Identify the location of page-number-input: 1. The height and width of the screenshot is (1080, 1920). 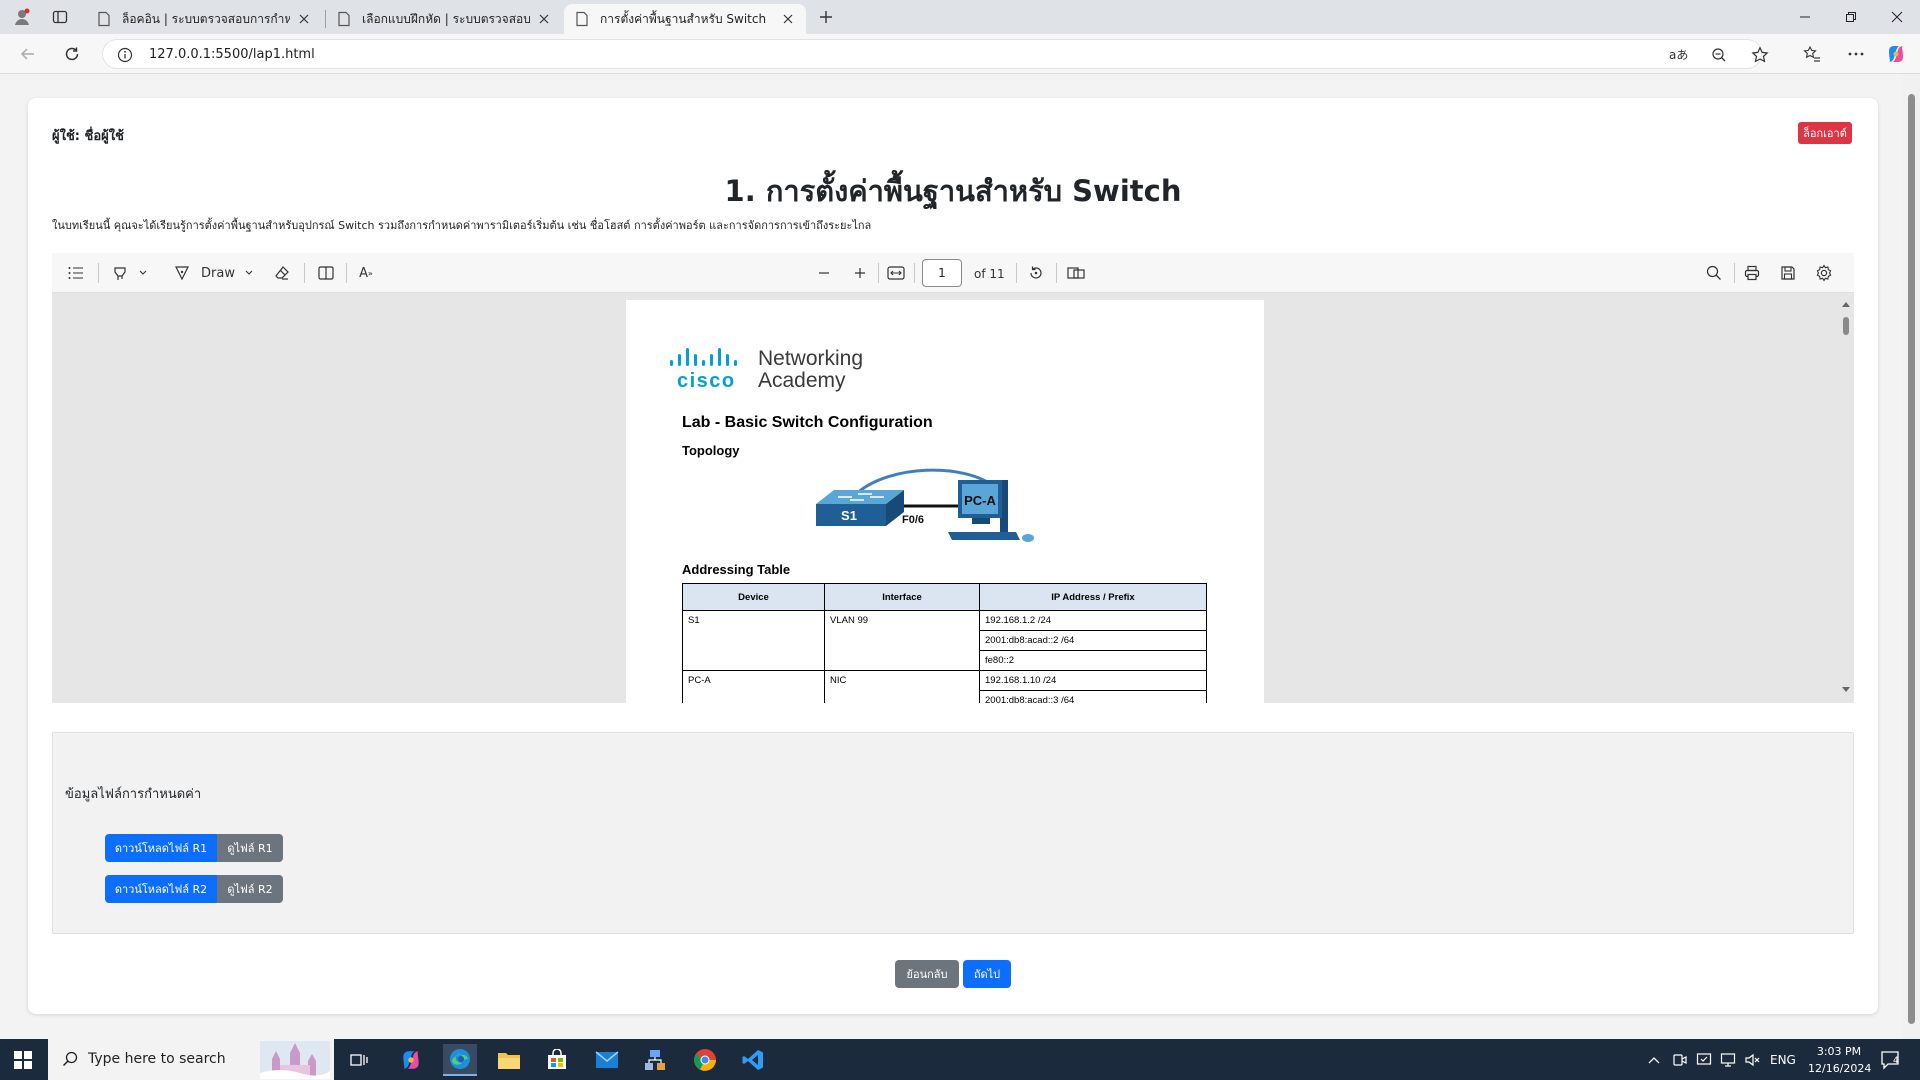
(942, 273).